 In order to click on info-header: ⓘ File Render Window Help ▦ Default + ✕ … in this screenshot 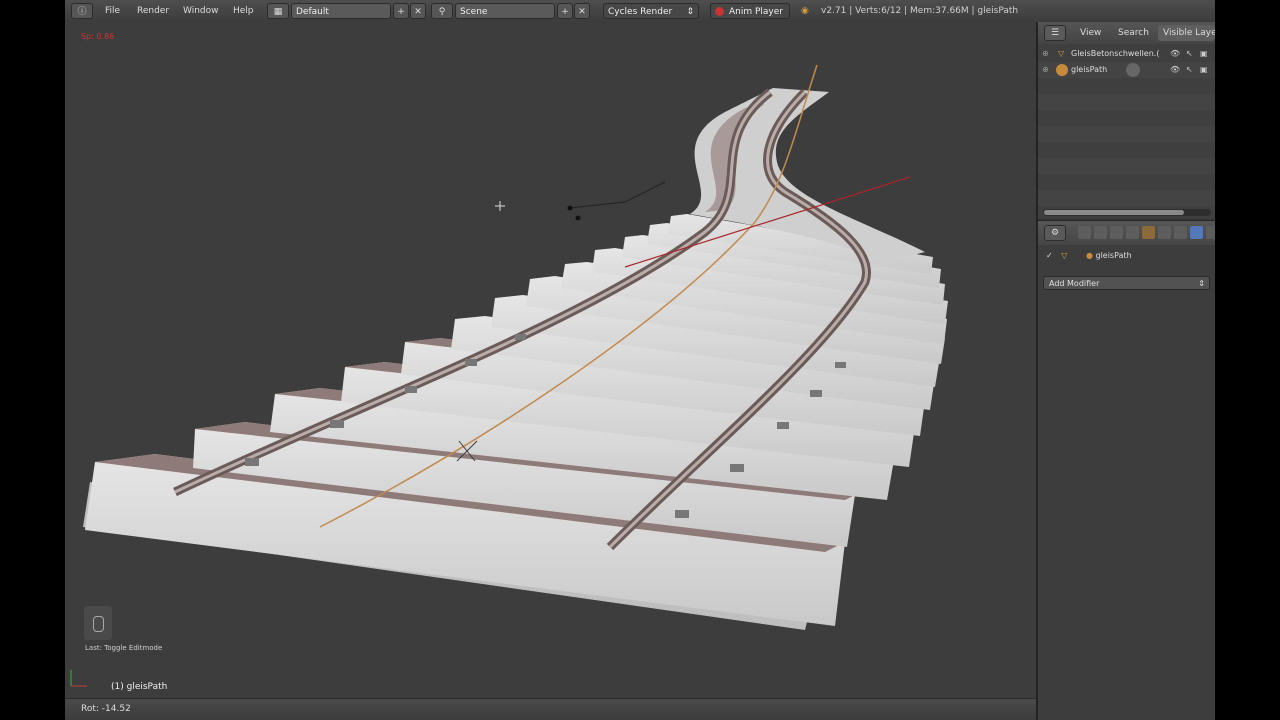, I will do `click(640, 11)`.